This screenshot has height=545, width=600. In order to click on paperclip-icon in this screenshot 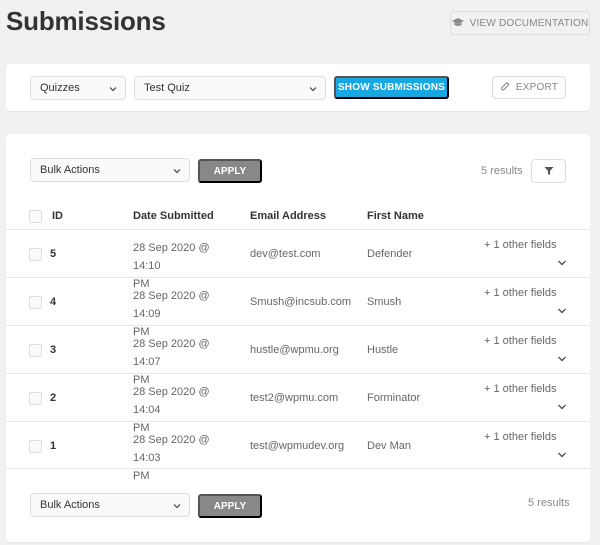, I will do `click(504, 86)`.